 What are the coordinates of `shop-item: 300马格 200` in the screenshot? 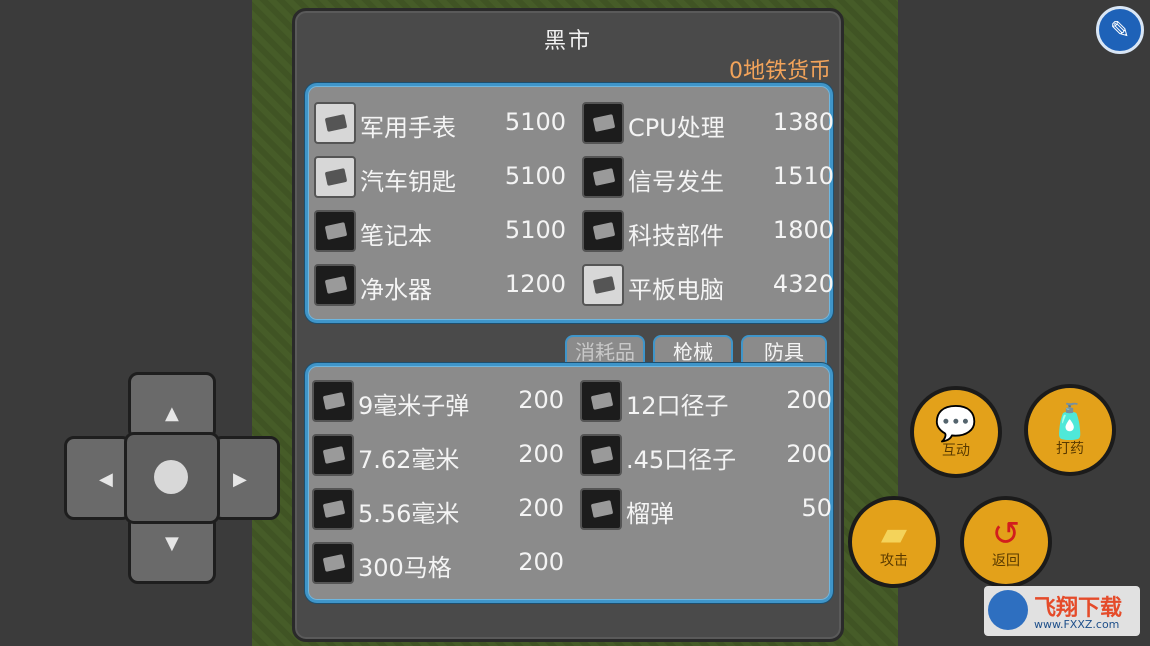 It's located at (438, 563).